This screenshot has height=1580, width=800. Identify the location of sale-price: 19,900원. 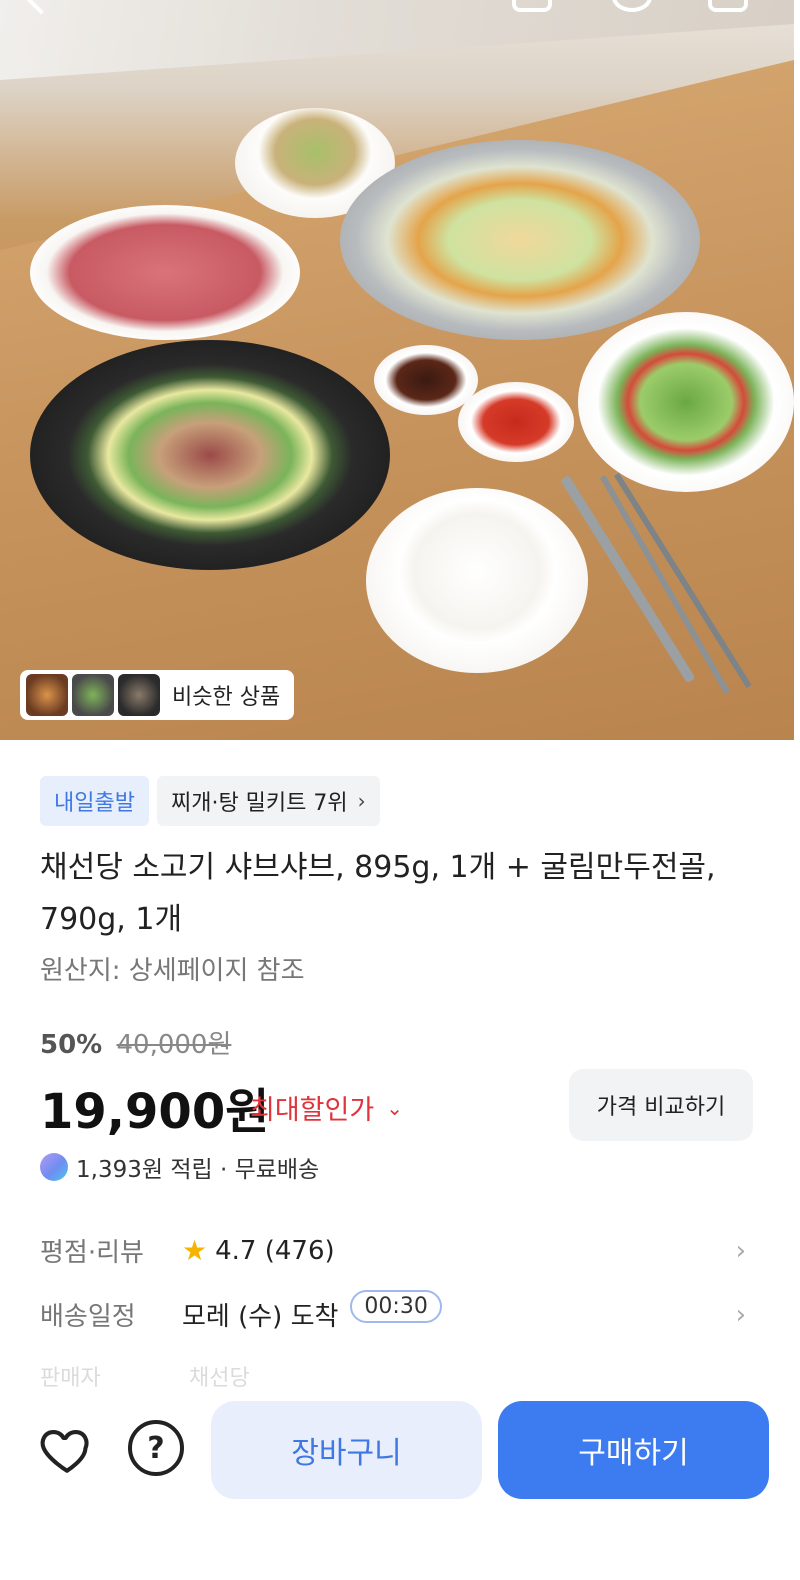
(155, 1112).